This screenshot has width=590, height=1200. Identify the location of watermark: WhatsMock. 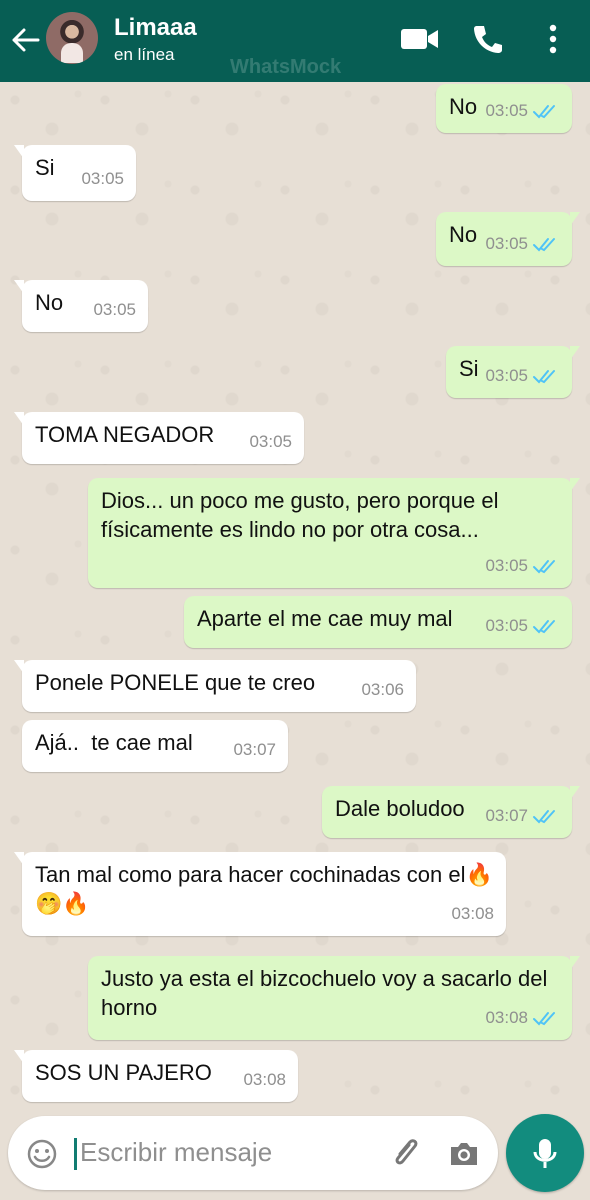
(286, 67).